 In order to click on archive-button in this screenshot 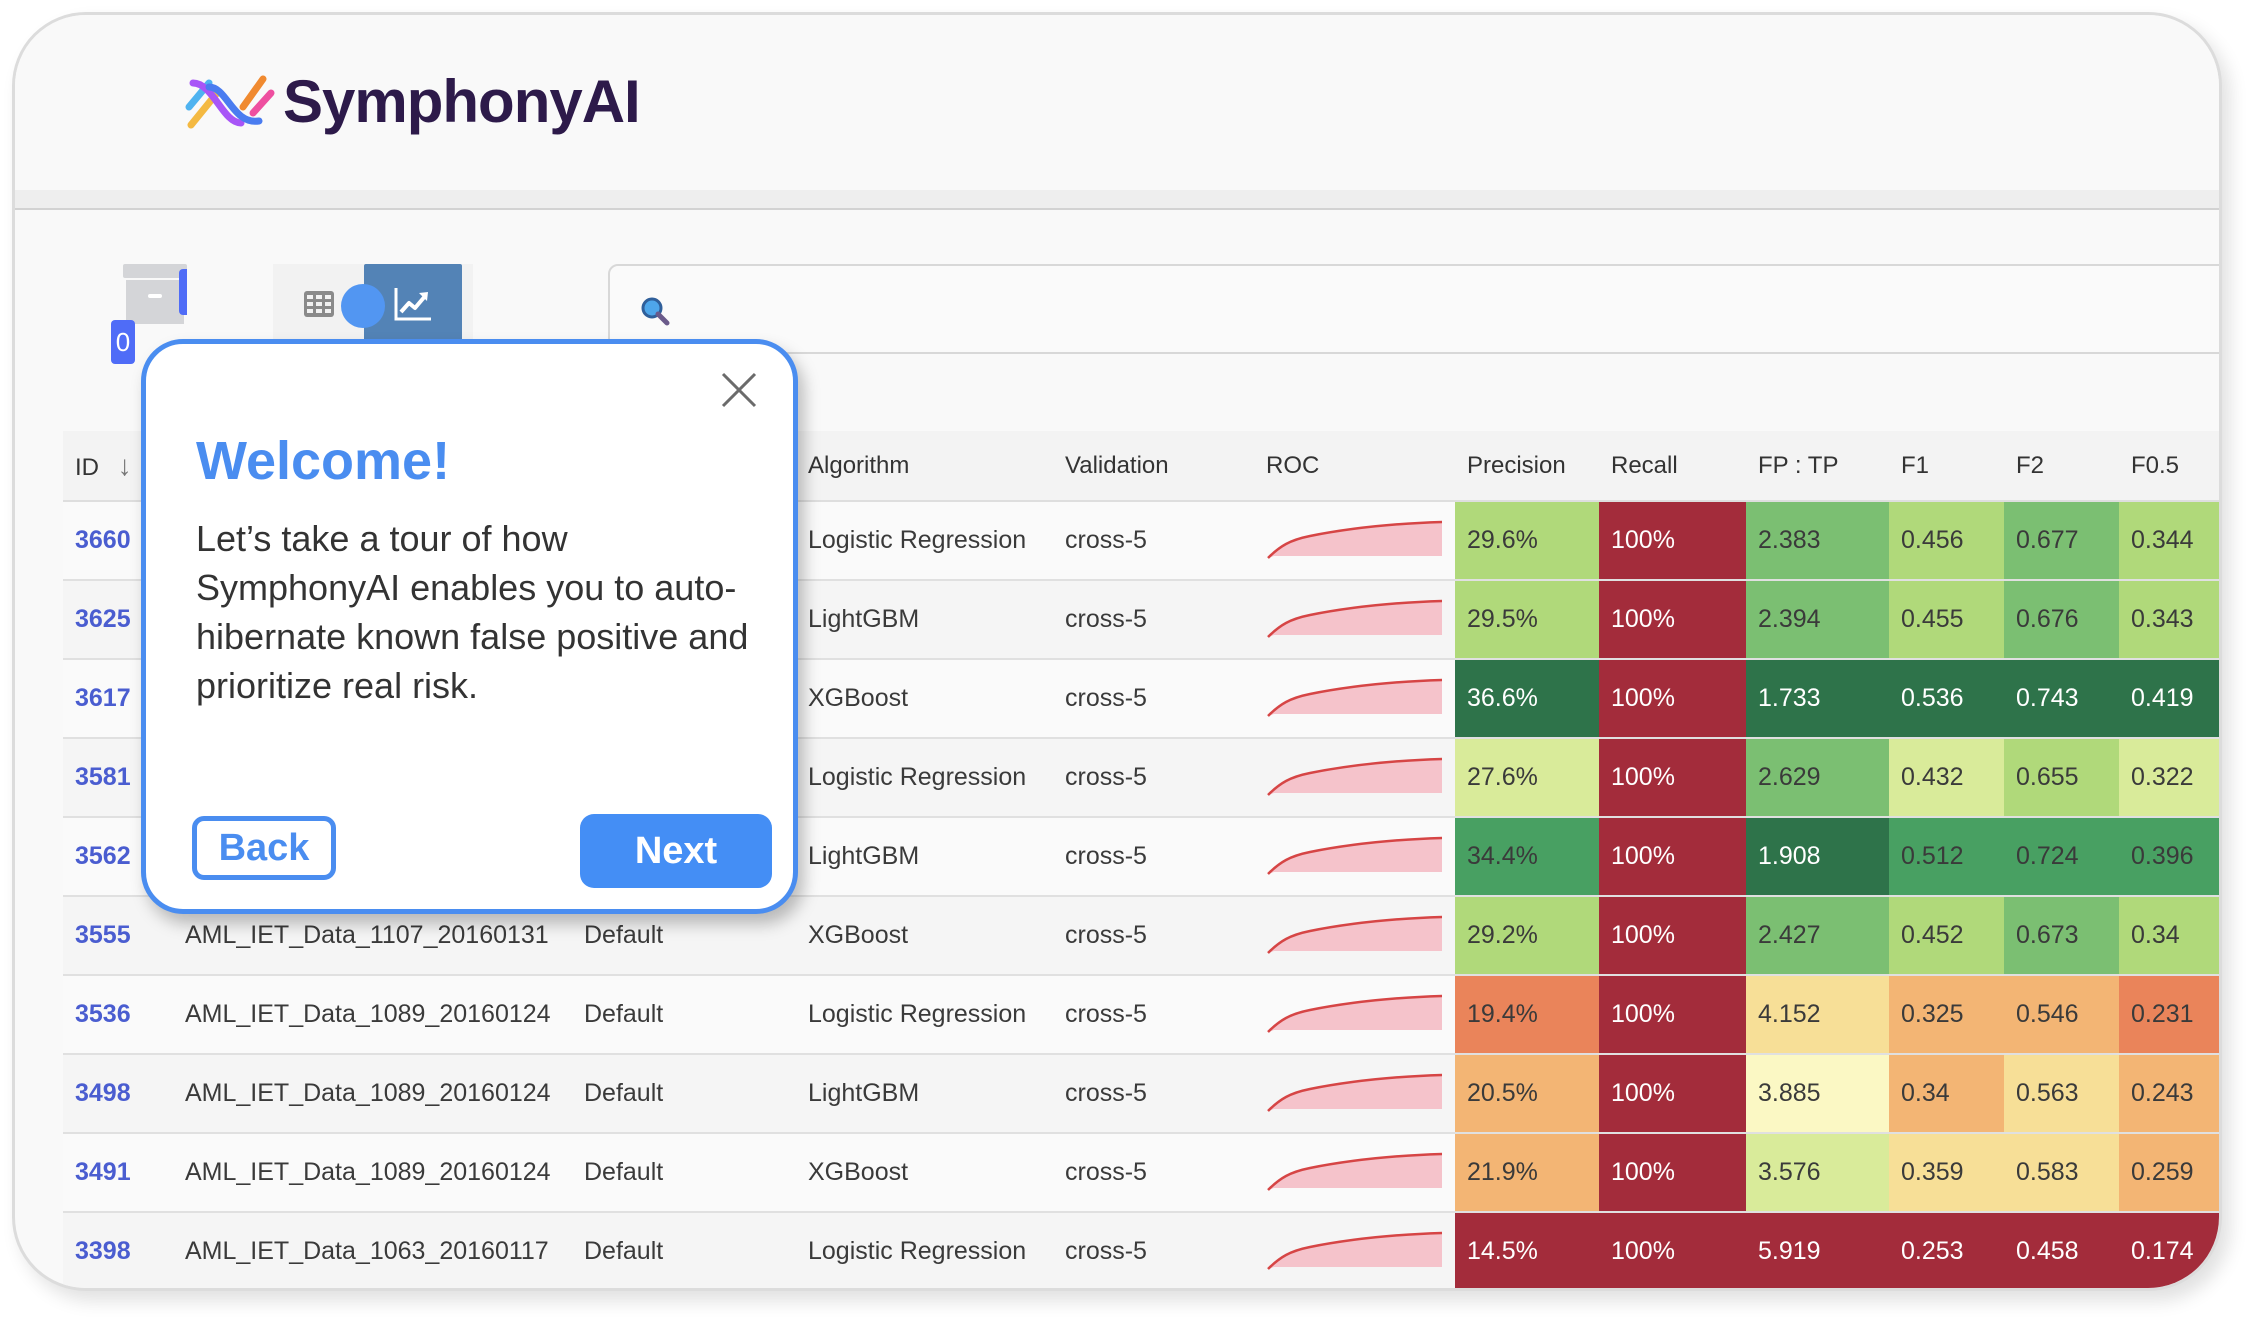, I will do `click(158, 294)`.